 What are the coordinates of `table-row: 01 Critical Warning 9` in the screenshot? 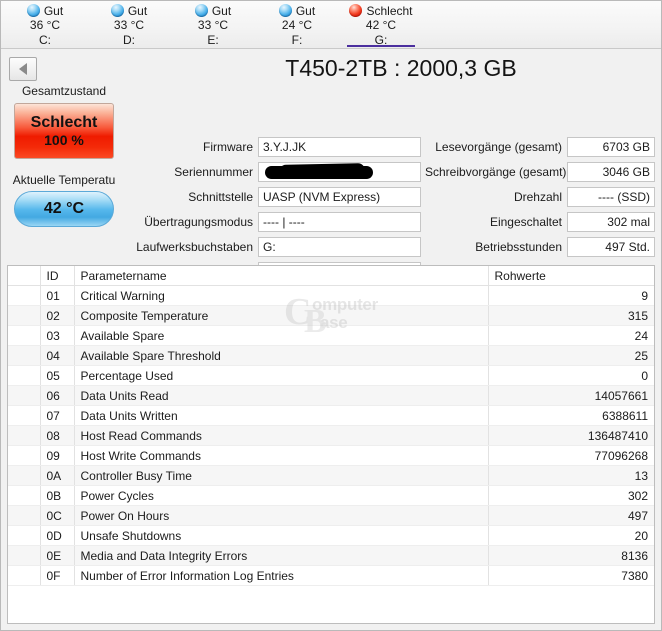 It's located at (331, 295).